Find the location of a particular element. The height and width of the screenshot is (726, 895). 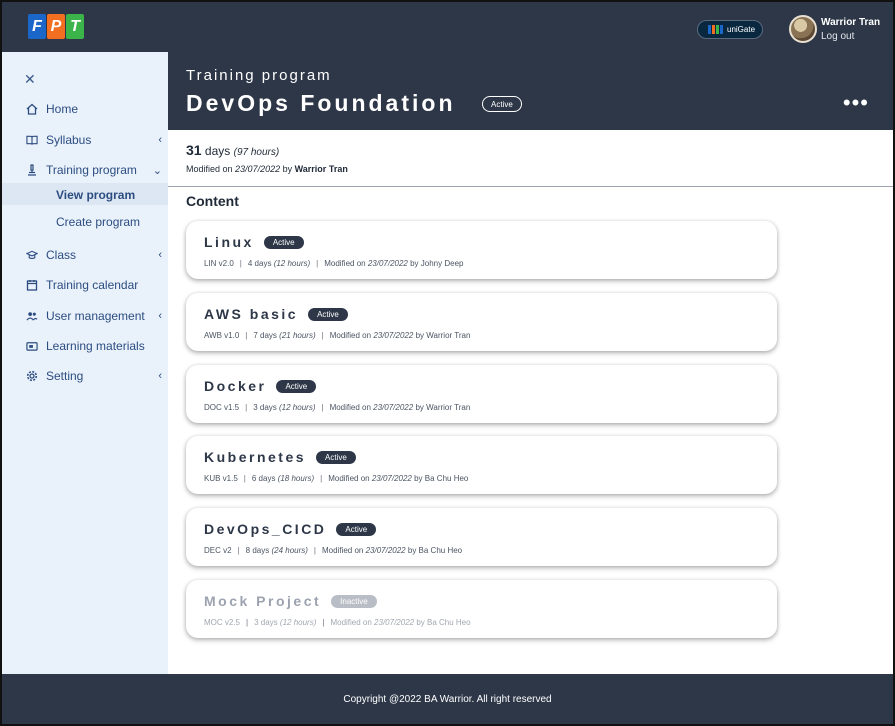

sidebar-item-label: Training calendar is located at coordinates (92, 285).